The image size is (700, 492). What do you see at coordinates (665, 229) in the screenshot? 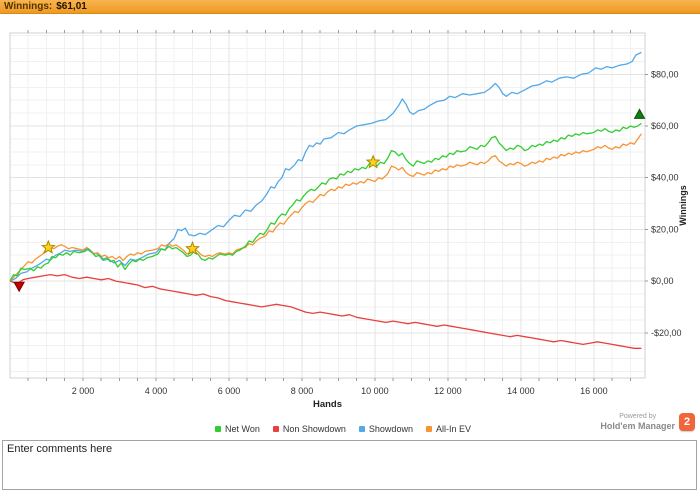
I see `y-tick-label: $20,00` at bounding box center [665, 229].